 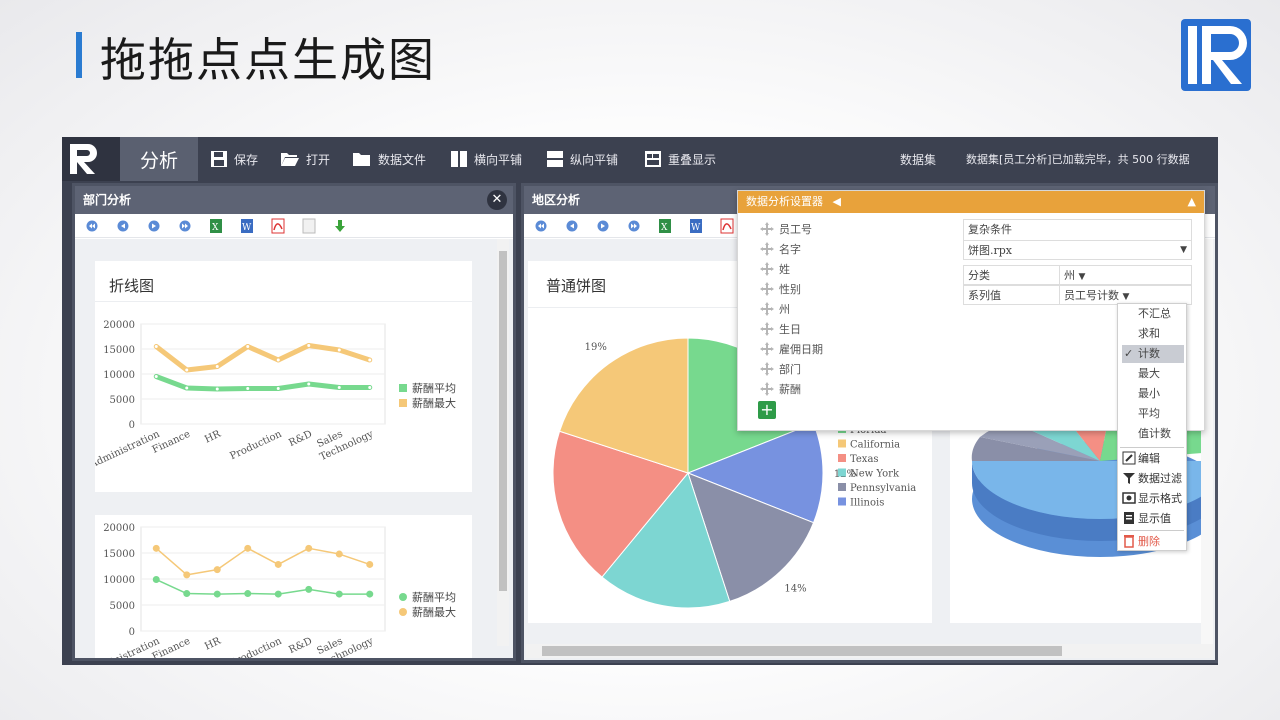 What do you see at coordinates (1125, 275) in the screenshot?
I see `category-select: 州 ▼` at bounding box center [1125, 275].